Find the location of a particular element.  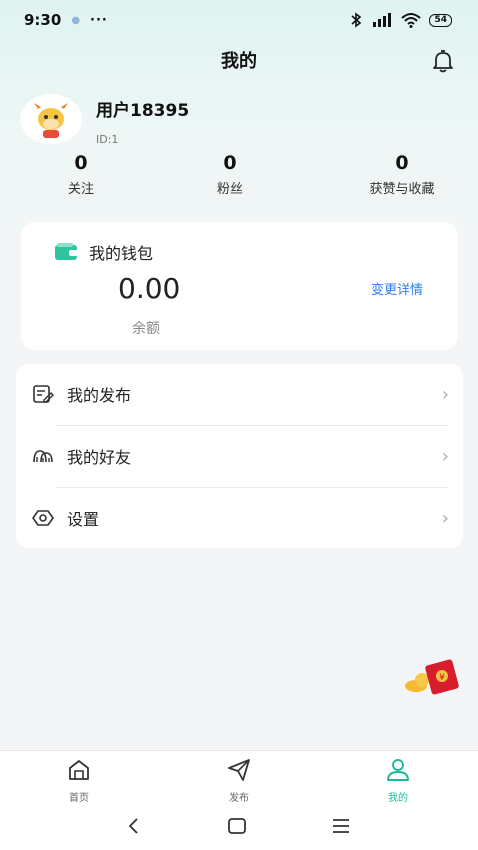

status-bar: 9:30 ● ··· 54 is located at coordinates (239, 20).